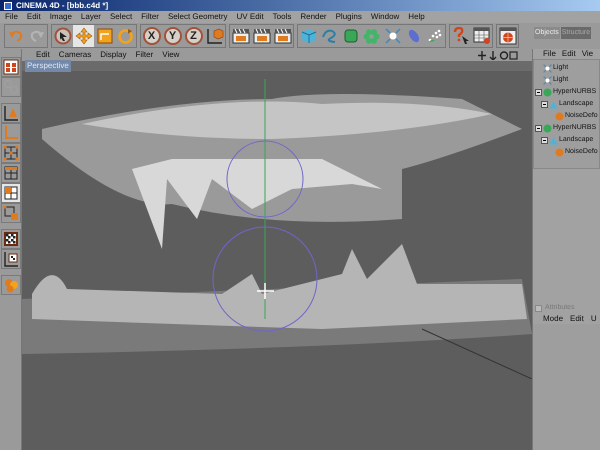 The width and height of the screenshot is (600, 450). I want to click on grid-polygon-icon, so click(10, 193).